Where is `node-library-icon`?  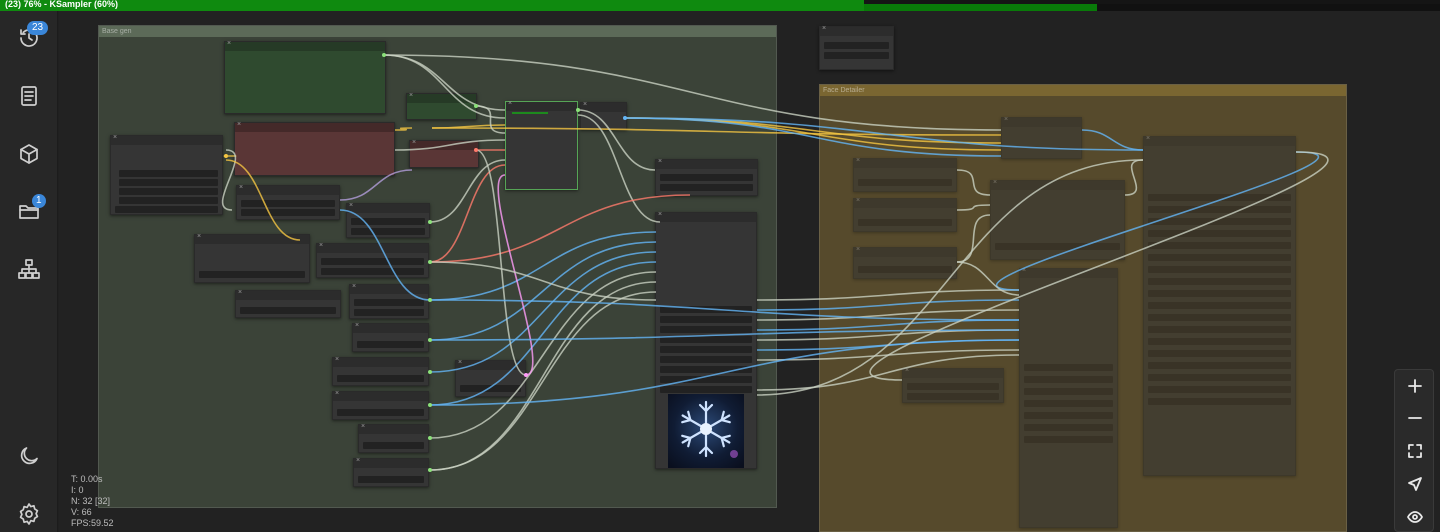 node-library-icon is located at coordinates (29, 96).